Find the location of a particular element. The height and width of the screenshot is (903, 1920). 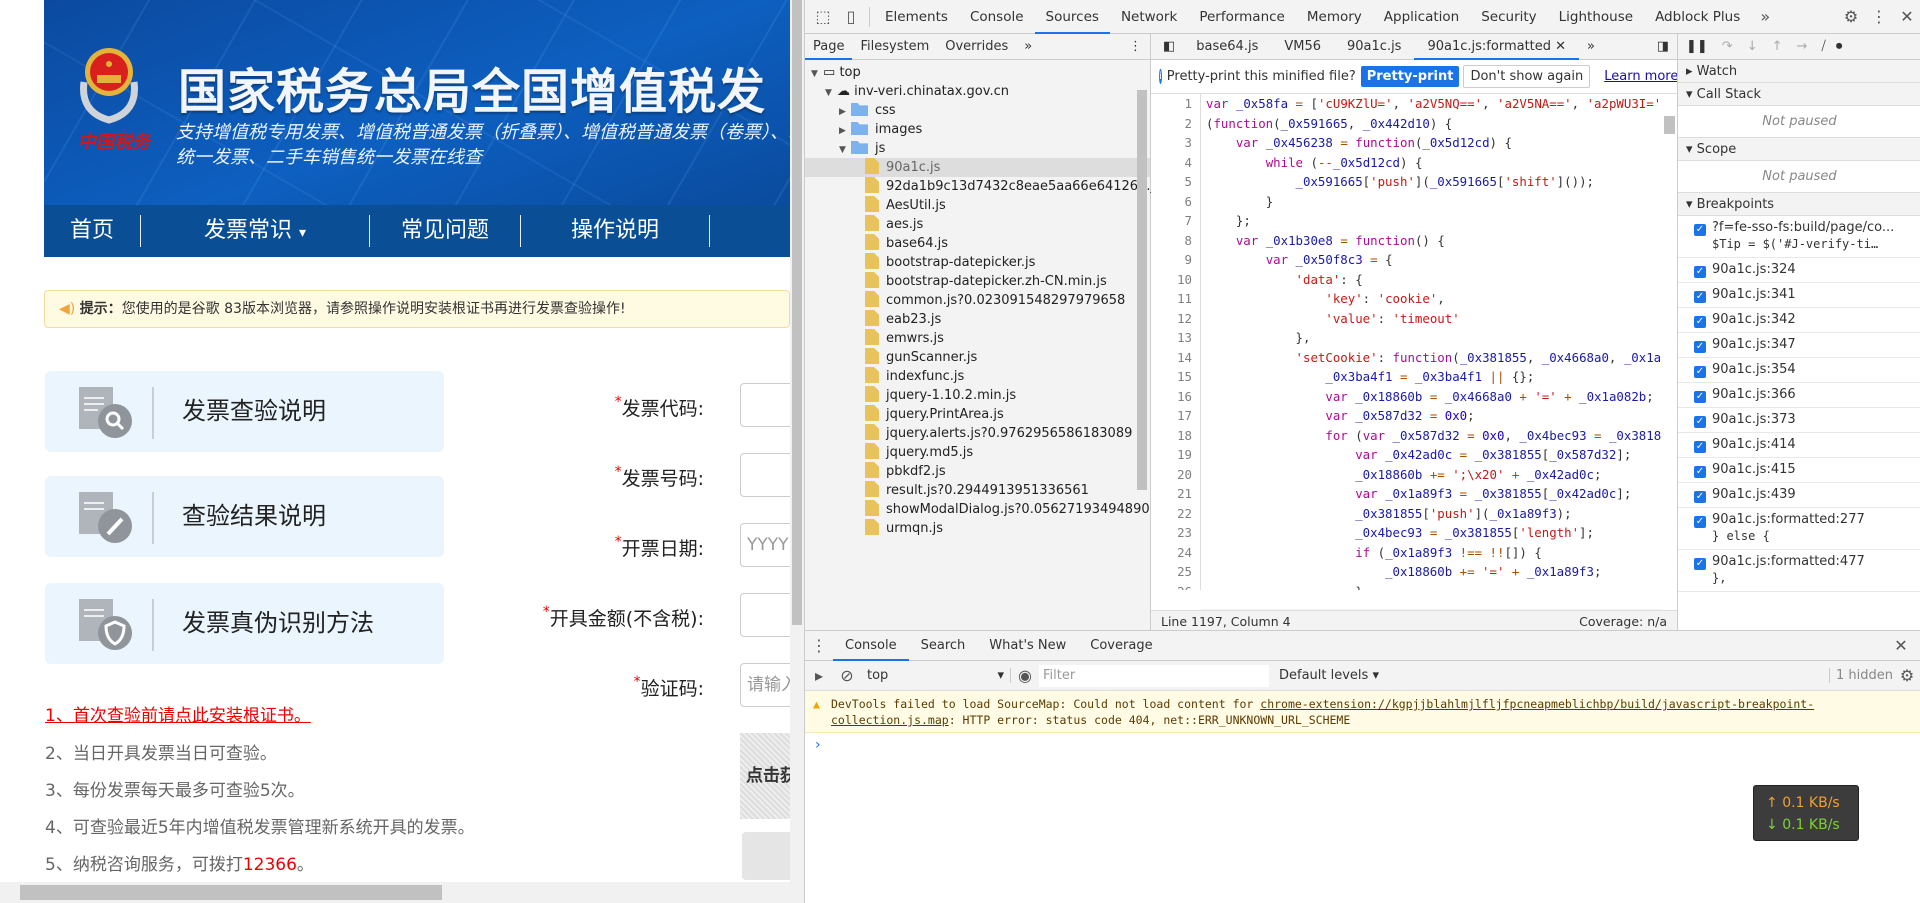

clear-console-icon: ⊘ is located at coordinates (847, 676).